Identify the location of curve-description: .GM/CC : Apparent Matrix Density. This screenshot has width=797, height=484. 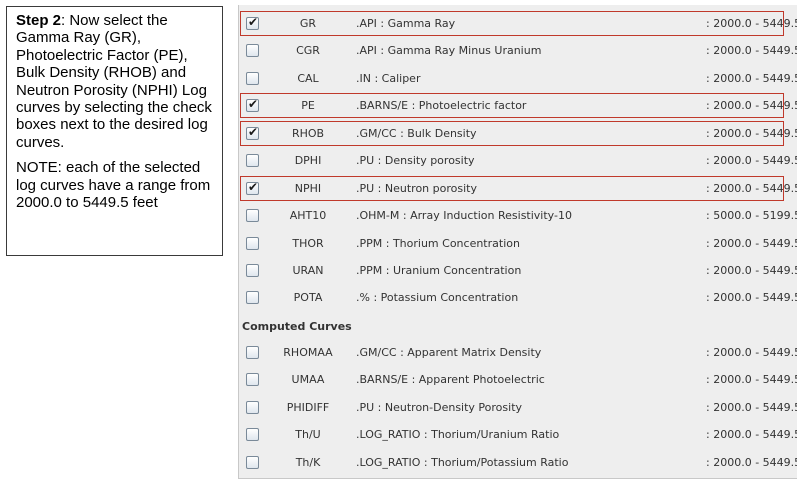
(449, 352).